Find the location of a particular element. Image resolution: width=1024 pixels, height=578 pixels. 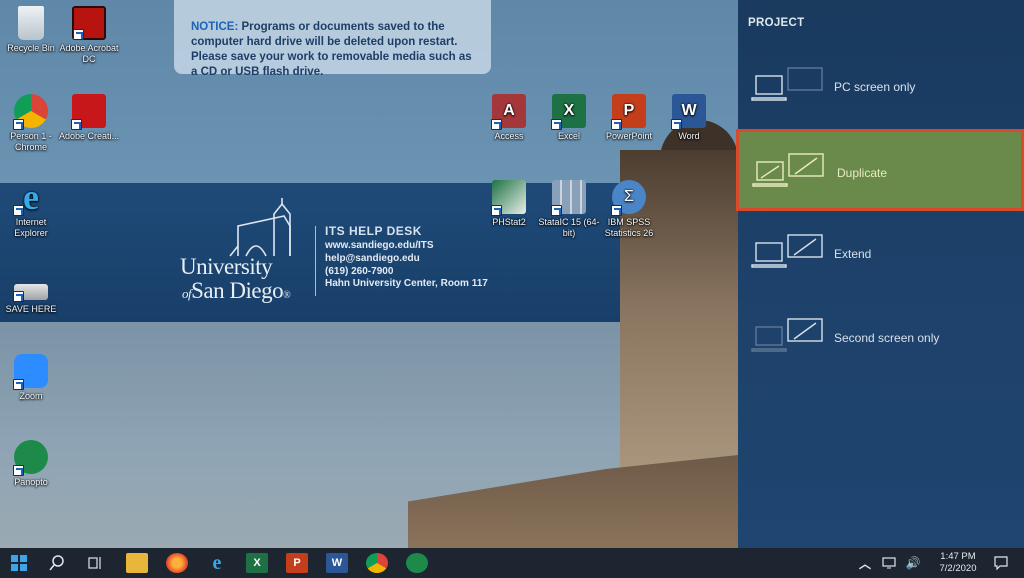

clock-date: 7/2/2020 is located at coordinates (958, 568).